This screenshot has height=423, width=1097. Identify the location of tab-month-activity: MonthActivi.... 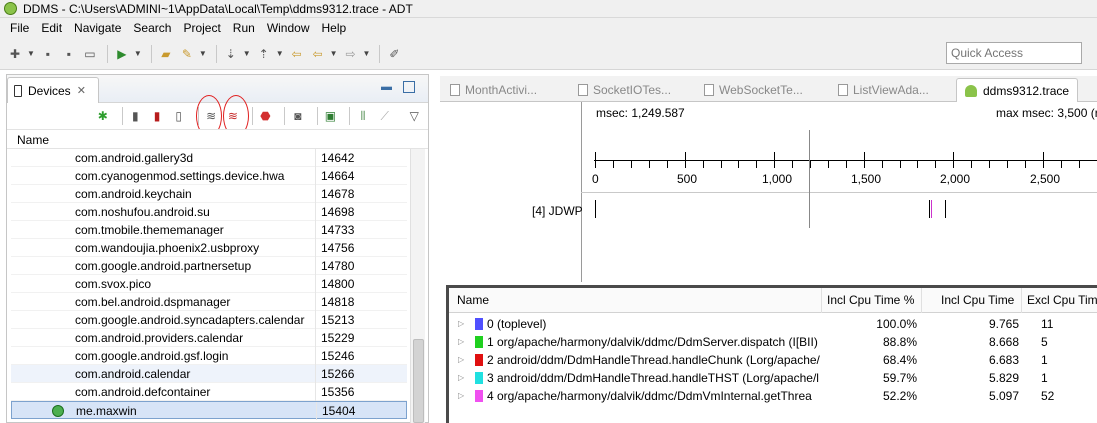
(493, 90).